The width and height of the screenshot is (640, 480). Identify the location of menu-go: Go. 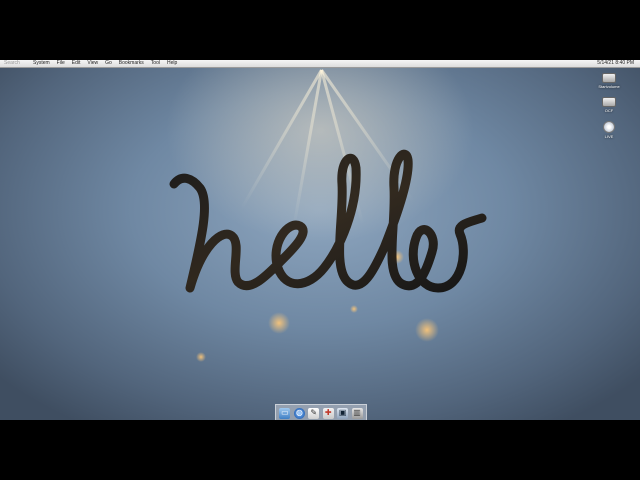
(108, 63).